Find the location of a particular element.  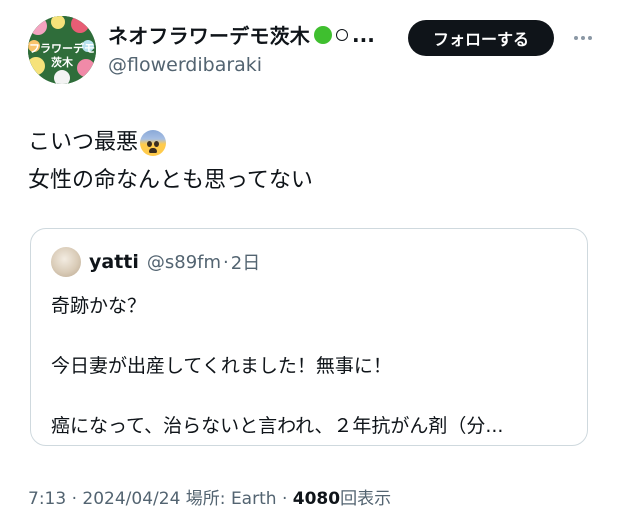

views-count: 4080 is located at coordinates (316, 499).